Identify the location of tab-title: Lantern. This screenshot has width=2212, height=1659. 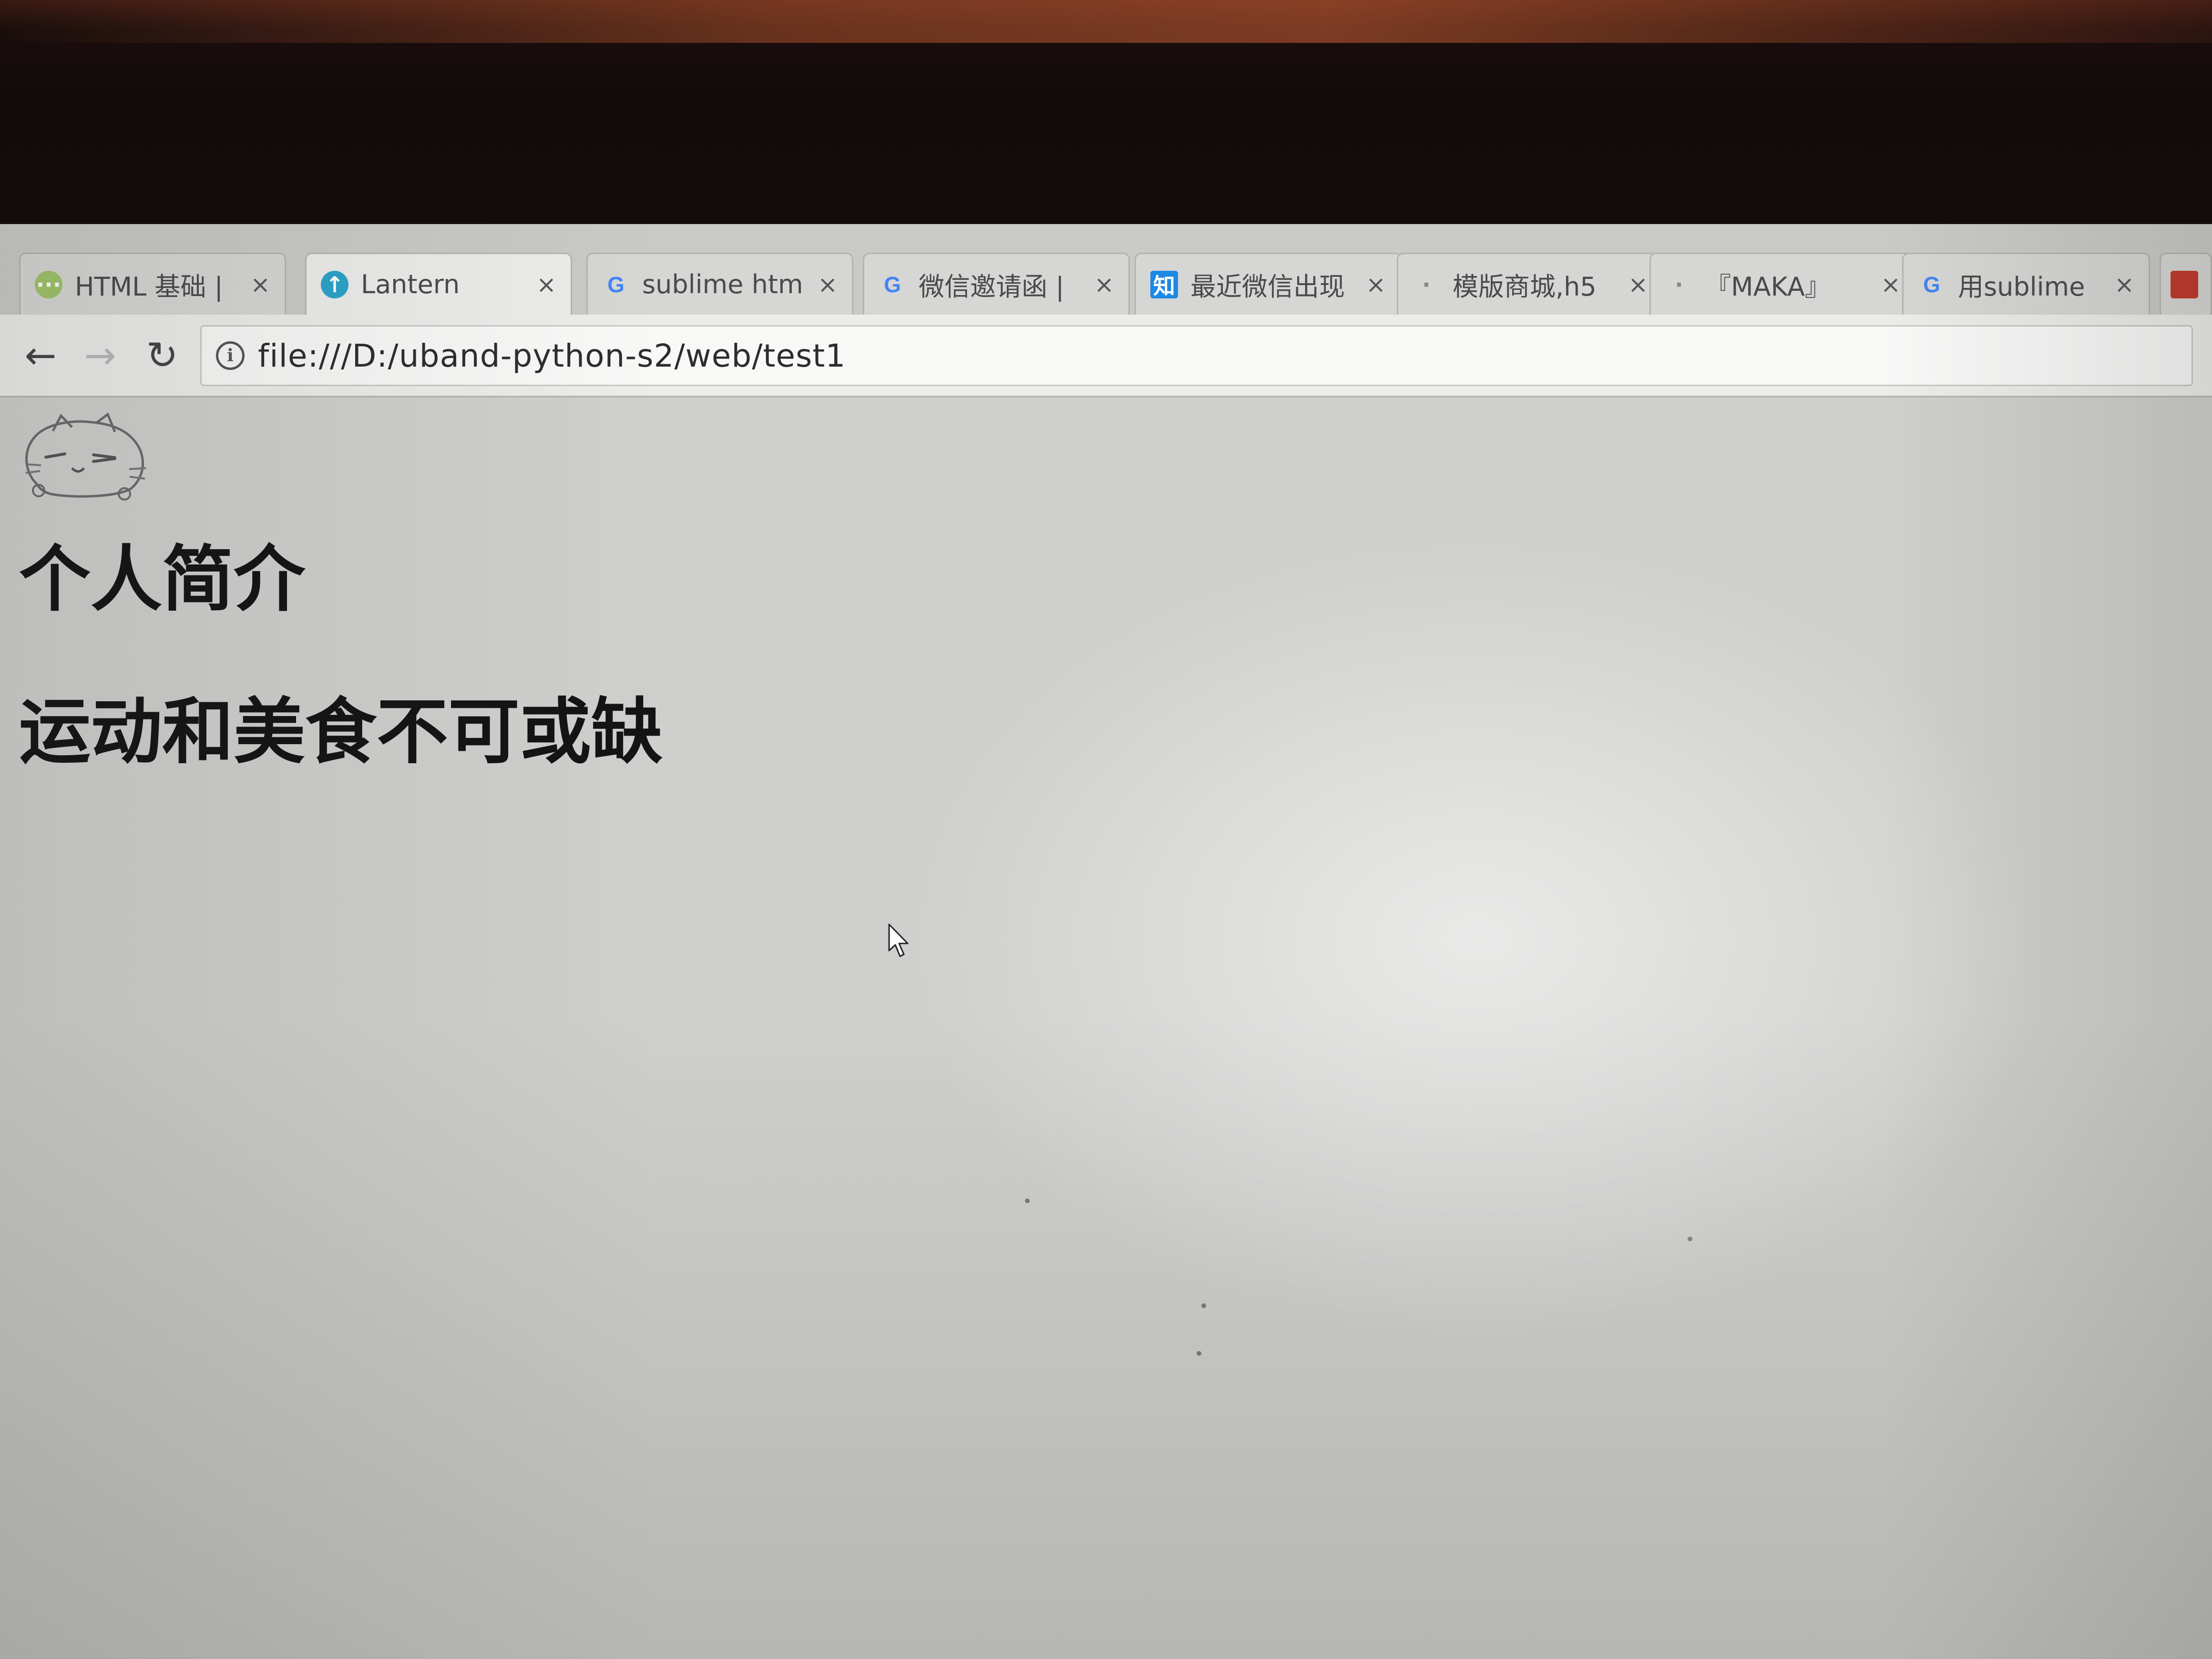
(410, 284).